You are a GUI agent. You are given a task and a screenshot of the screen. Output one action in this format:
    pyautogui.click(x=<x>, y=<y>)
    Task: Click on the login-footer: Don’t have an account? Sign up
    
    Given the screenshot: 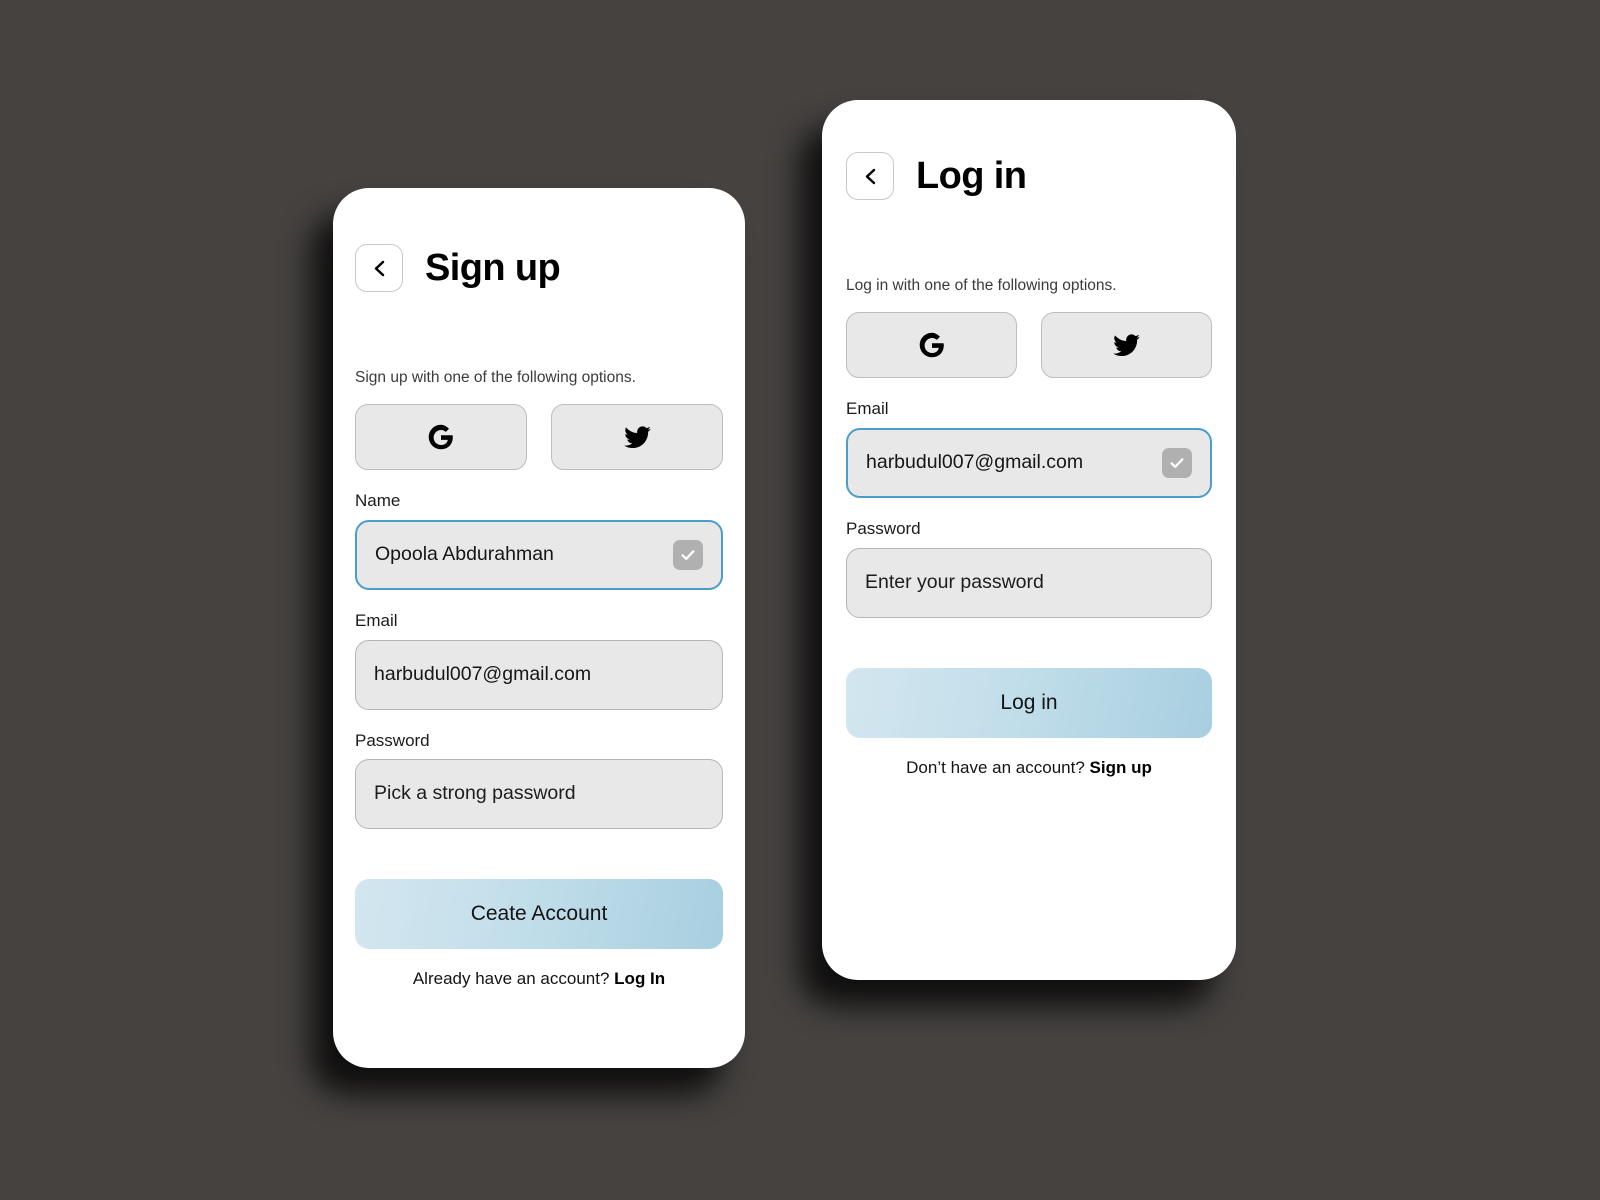 What is the action you would take?
    pyautogui.click(x=1029, y=768)
    